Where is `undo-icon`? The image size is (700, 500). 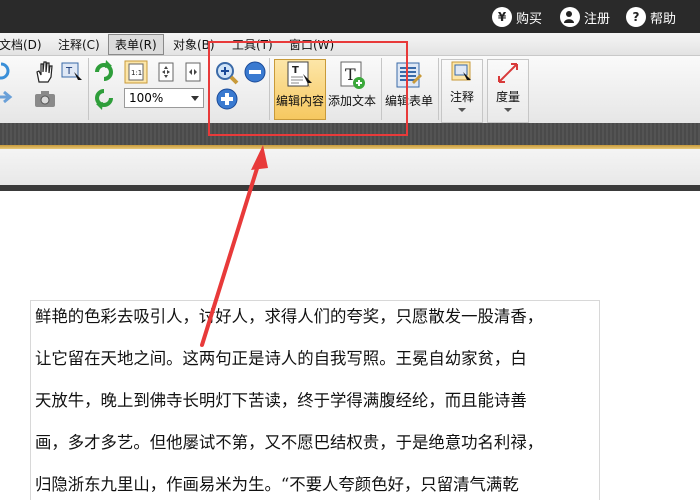
undo-icon is located at coordinates (5, 71).